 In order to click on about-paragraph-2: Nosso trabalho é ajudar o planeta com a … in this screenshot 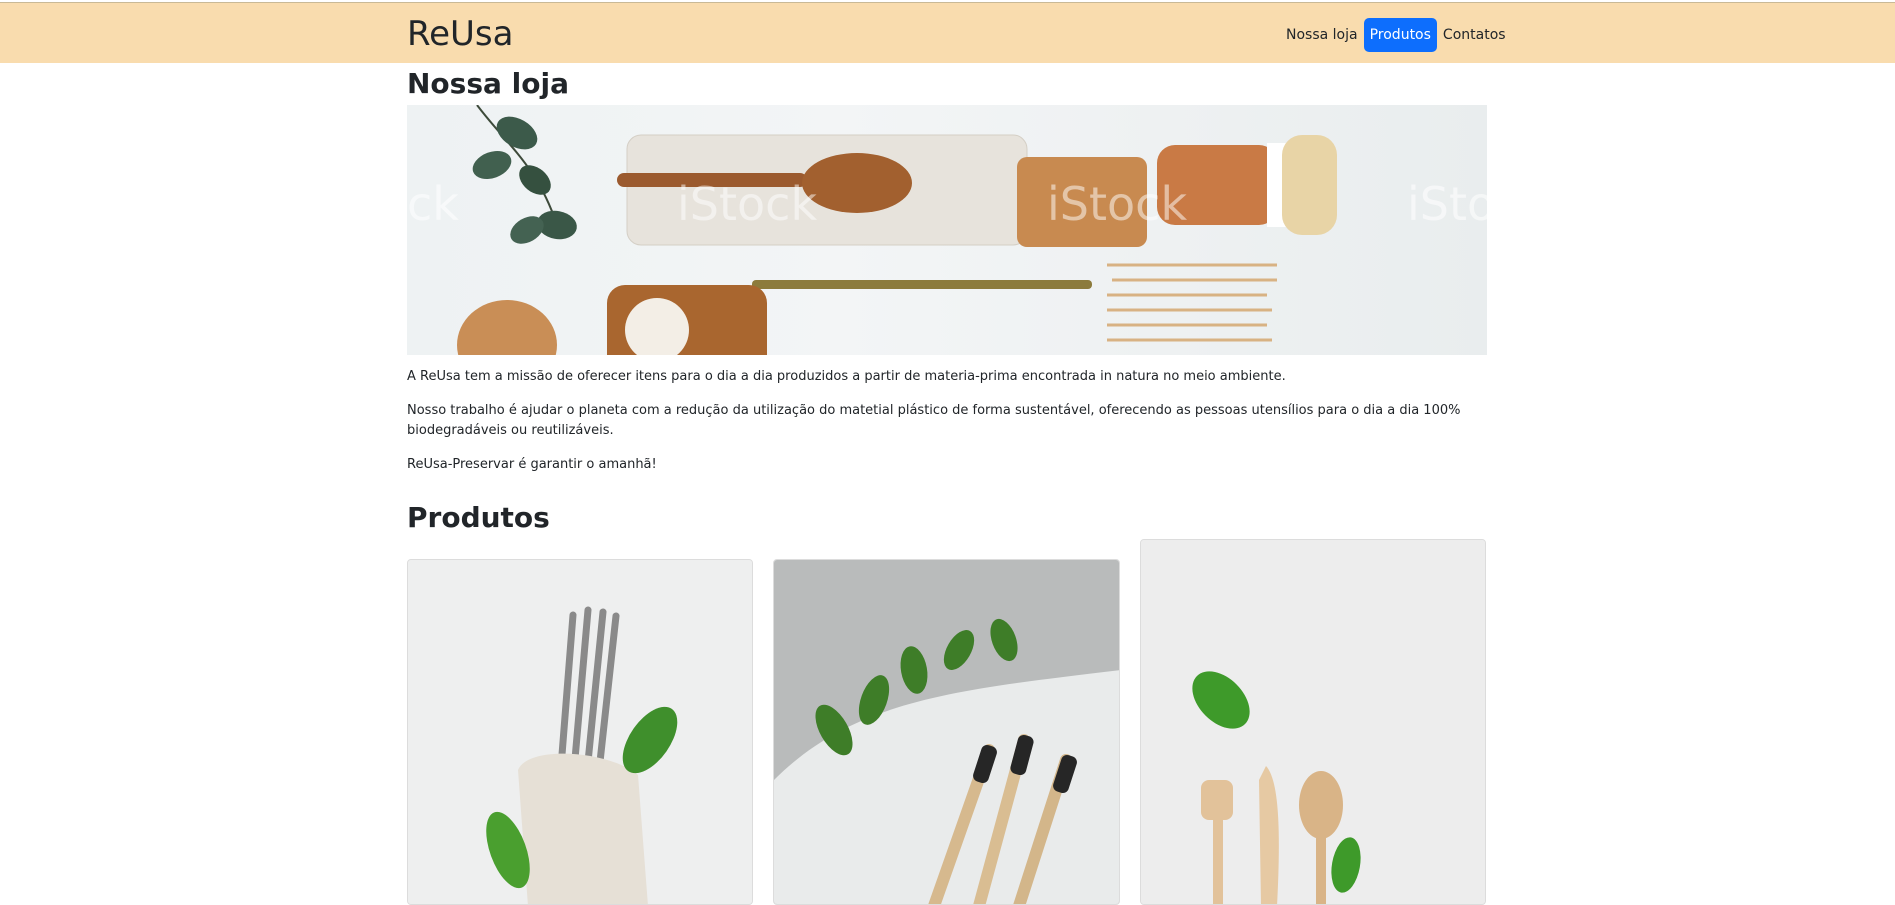, I will do `click(934, 420)`.